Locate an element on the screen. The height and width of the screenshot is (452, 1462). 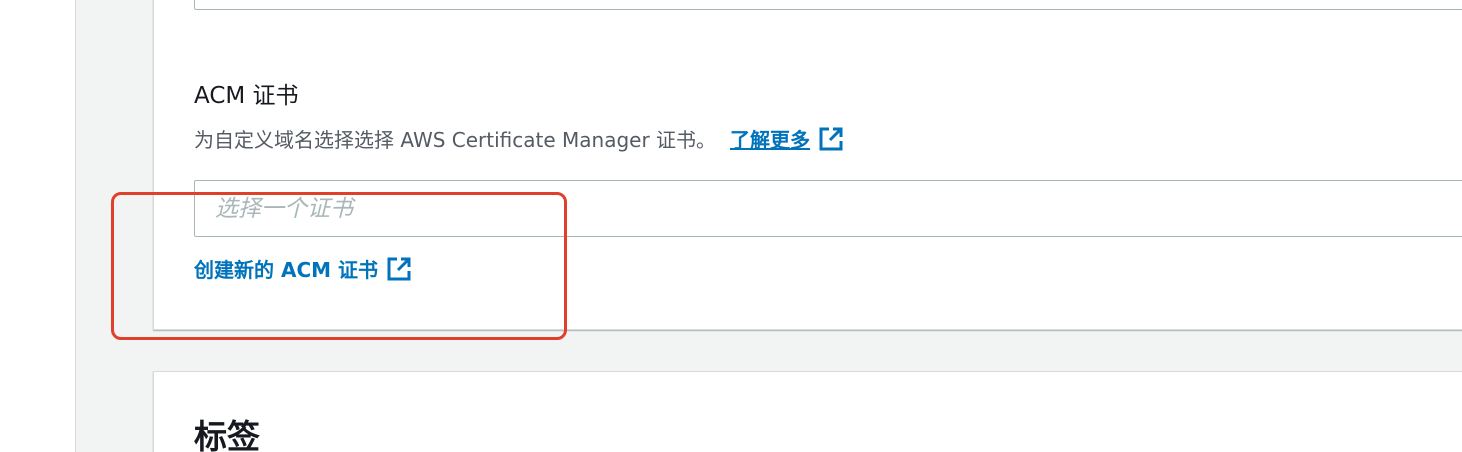
tags-section-title: 标签 is located at coordinates (227, 434).